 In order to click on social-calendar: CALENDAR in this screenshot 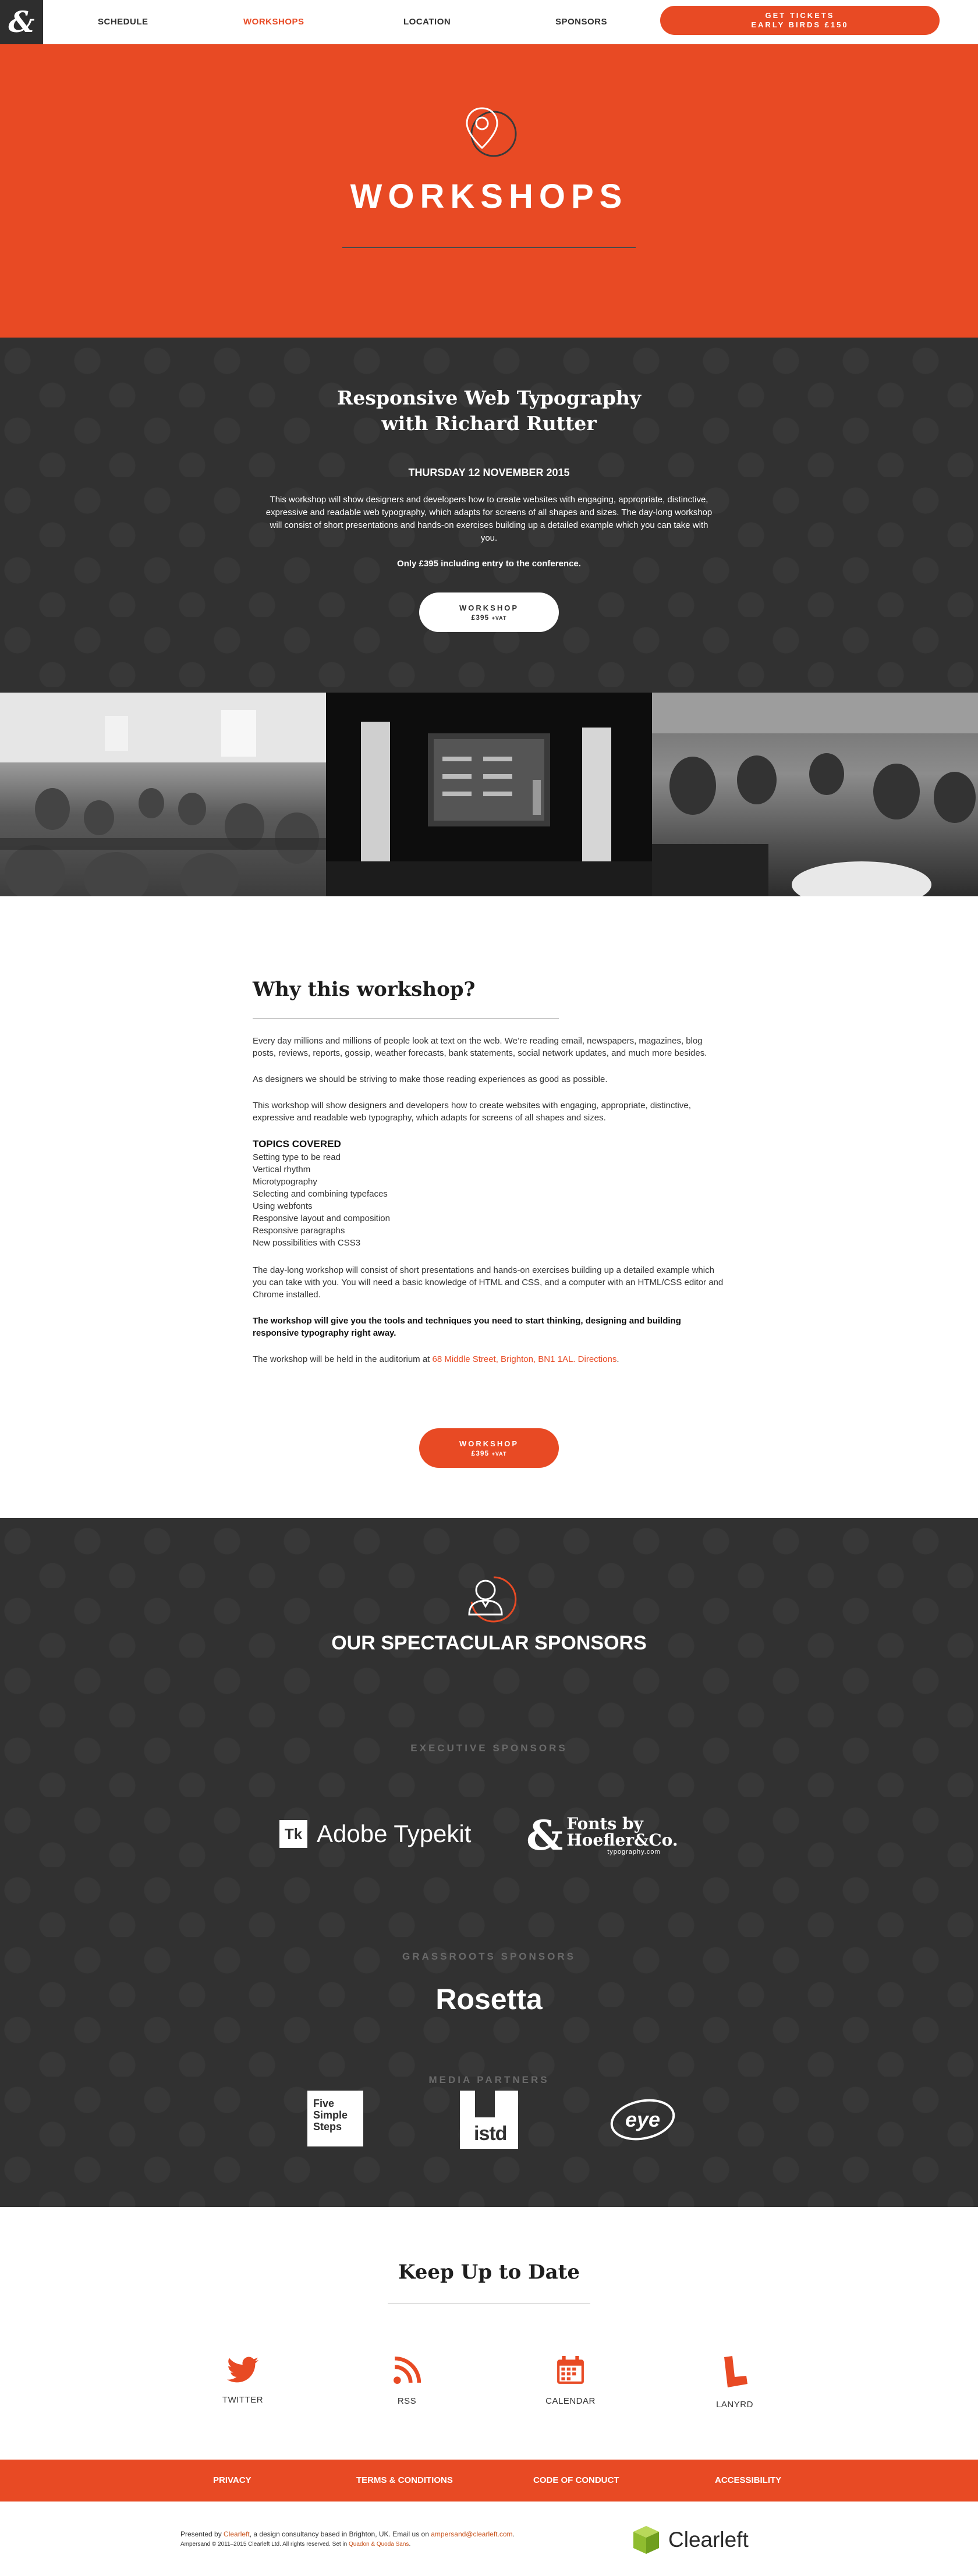, I will do `click(570, 2381)`.